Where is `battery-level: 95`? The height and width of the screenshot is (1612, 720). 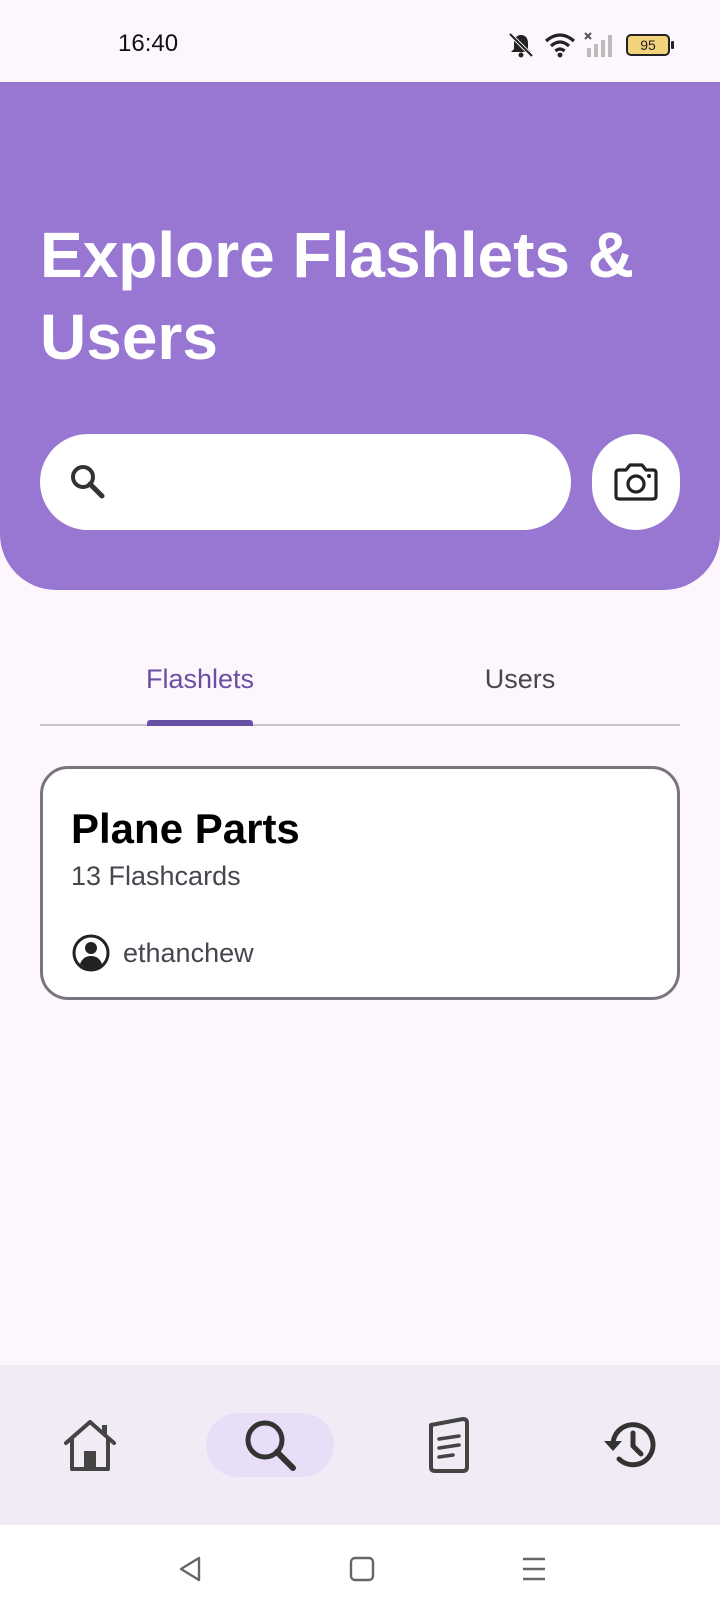 battery-level: 95 is located at coordinates (648, 45).